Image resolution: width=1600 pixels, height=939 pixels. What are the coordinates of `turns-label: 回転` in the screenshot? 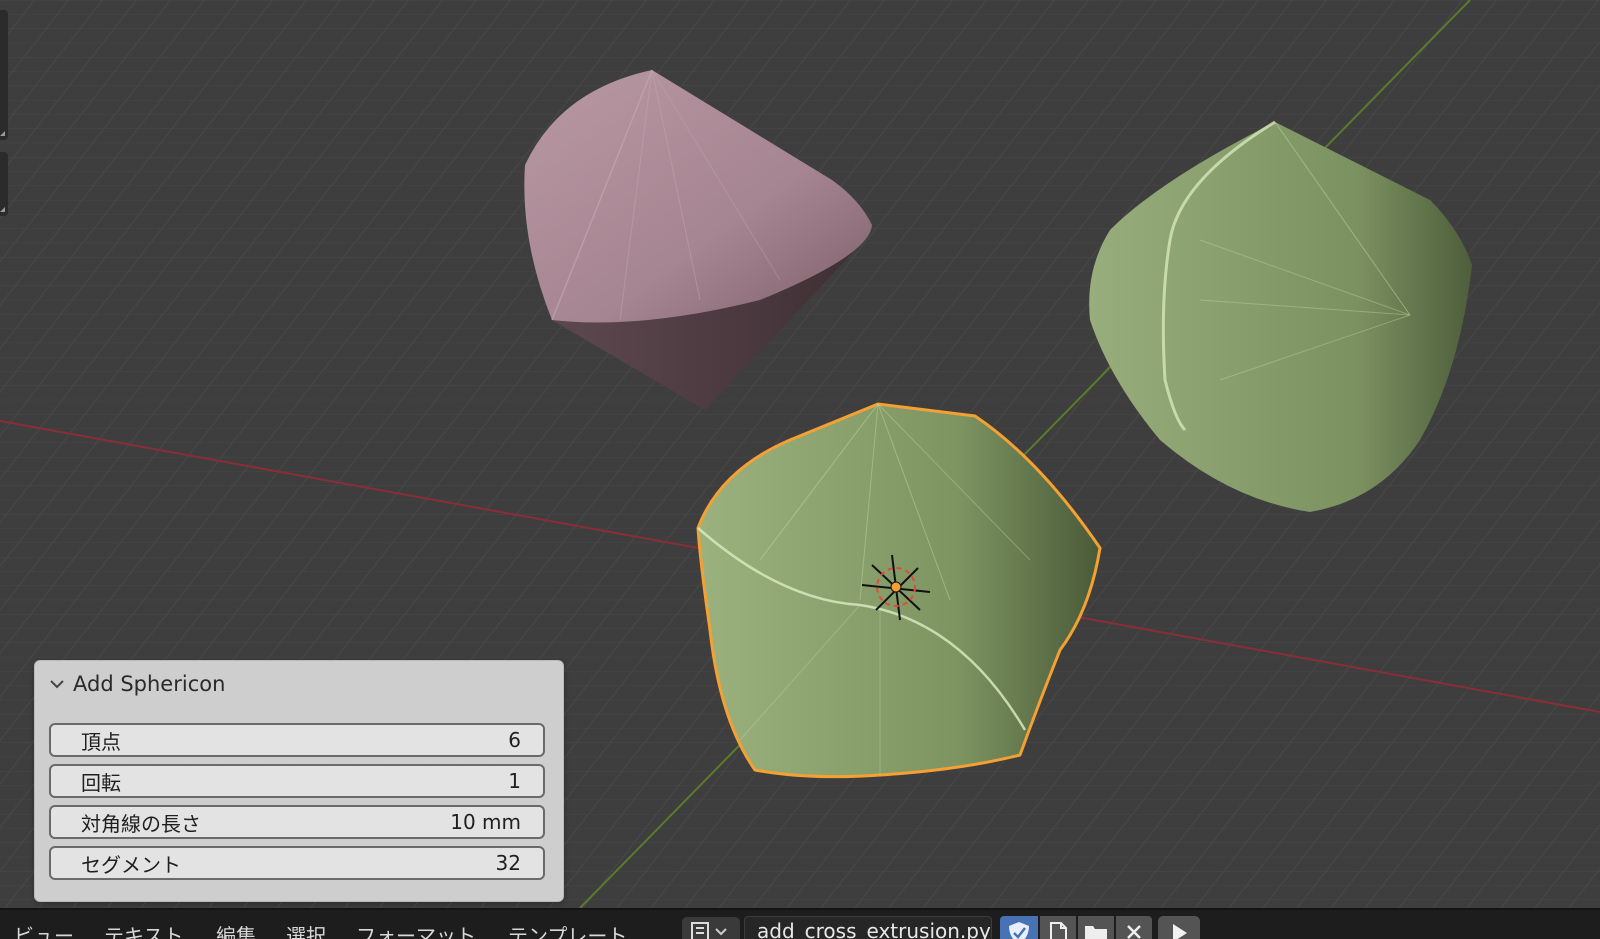 It's located at (101, 782).